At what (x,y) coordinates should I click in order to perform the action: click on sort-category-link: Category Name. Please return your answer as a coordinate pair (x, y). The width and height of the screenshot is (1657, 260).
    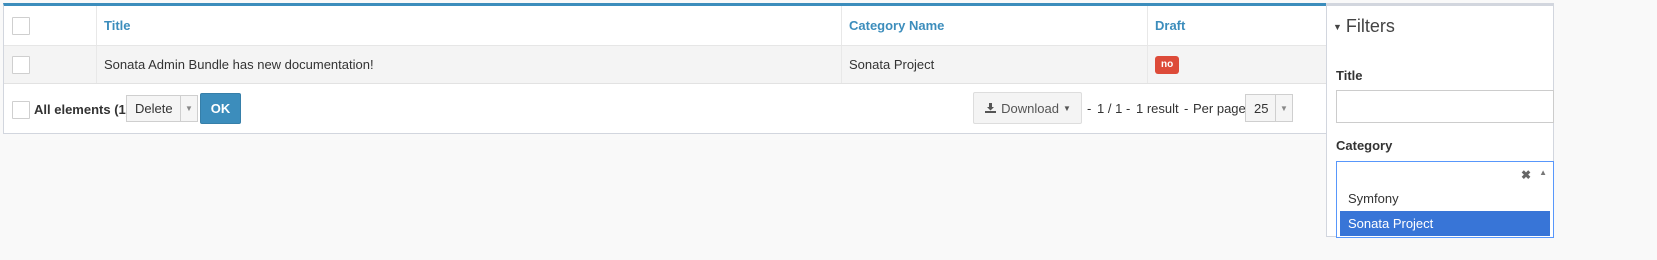
    Looking at the image, I should click on (896, 25).